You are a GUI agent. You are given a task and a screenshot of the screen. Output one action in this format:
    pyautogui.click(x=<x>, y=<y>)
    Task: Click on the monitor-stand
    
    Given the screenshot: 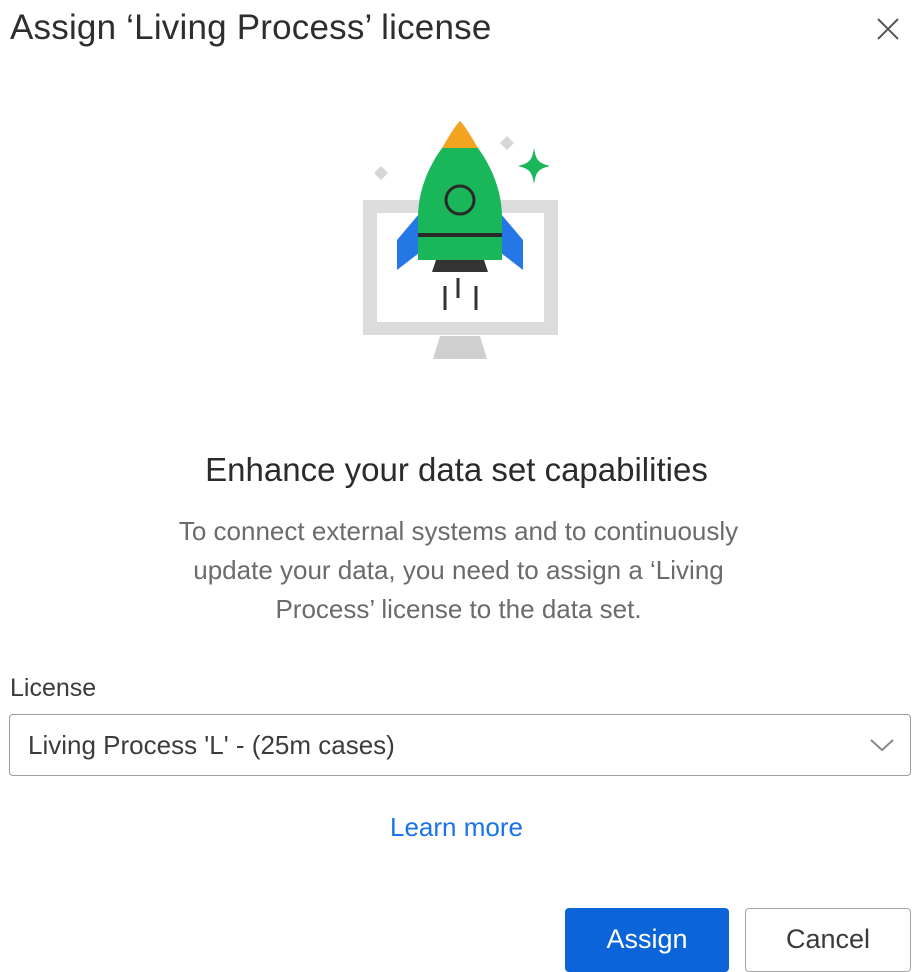 What is the action you would take?
    pyautogui.click(x=460, y=347)
    